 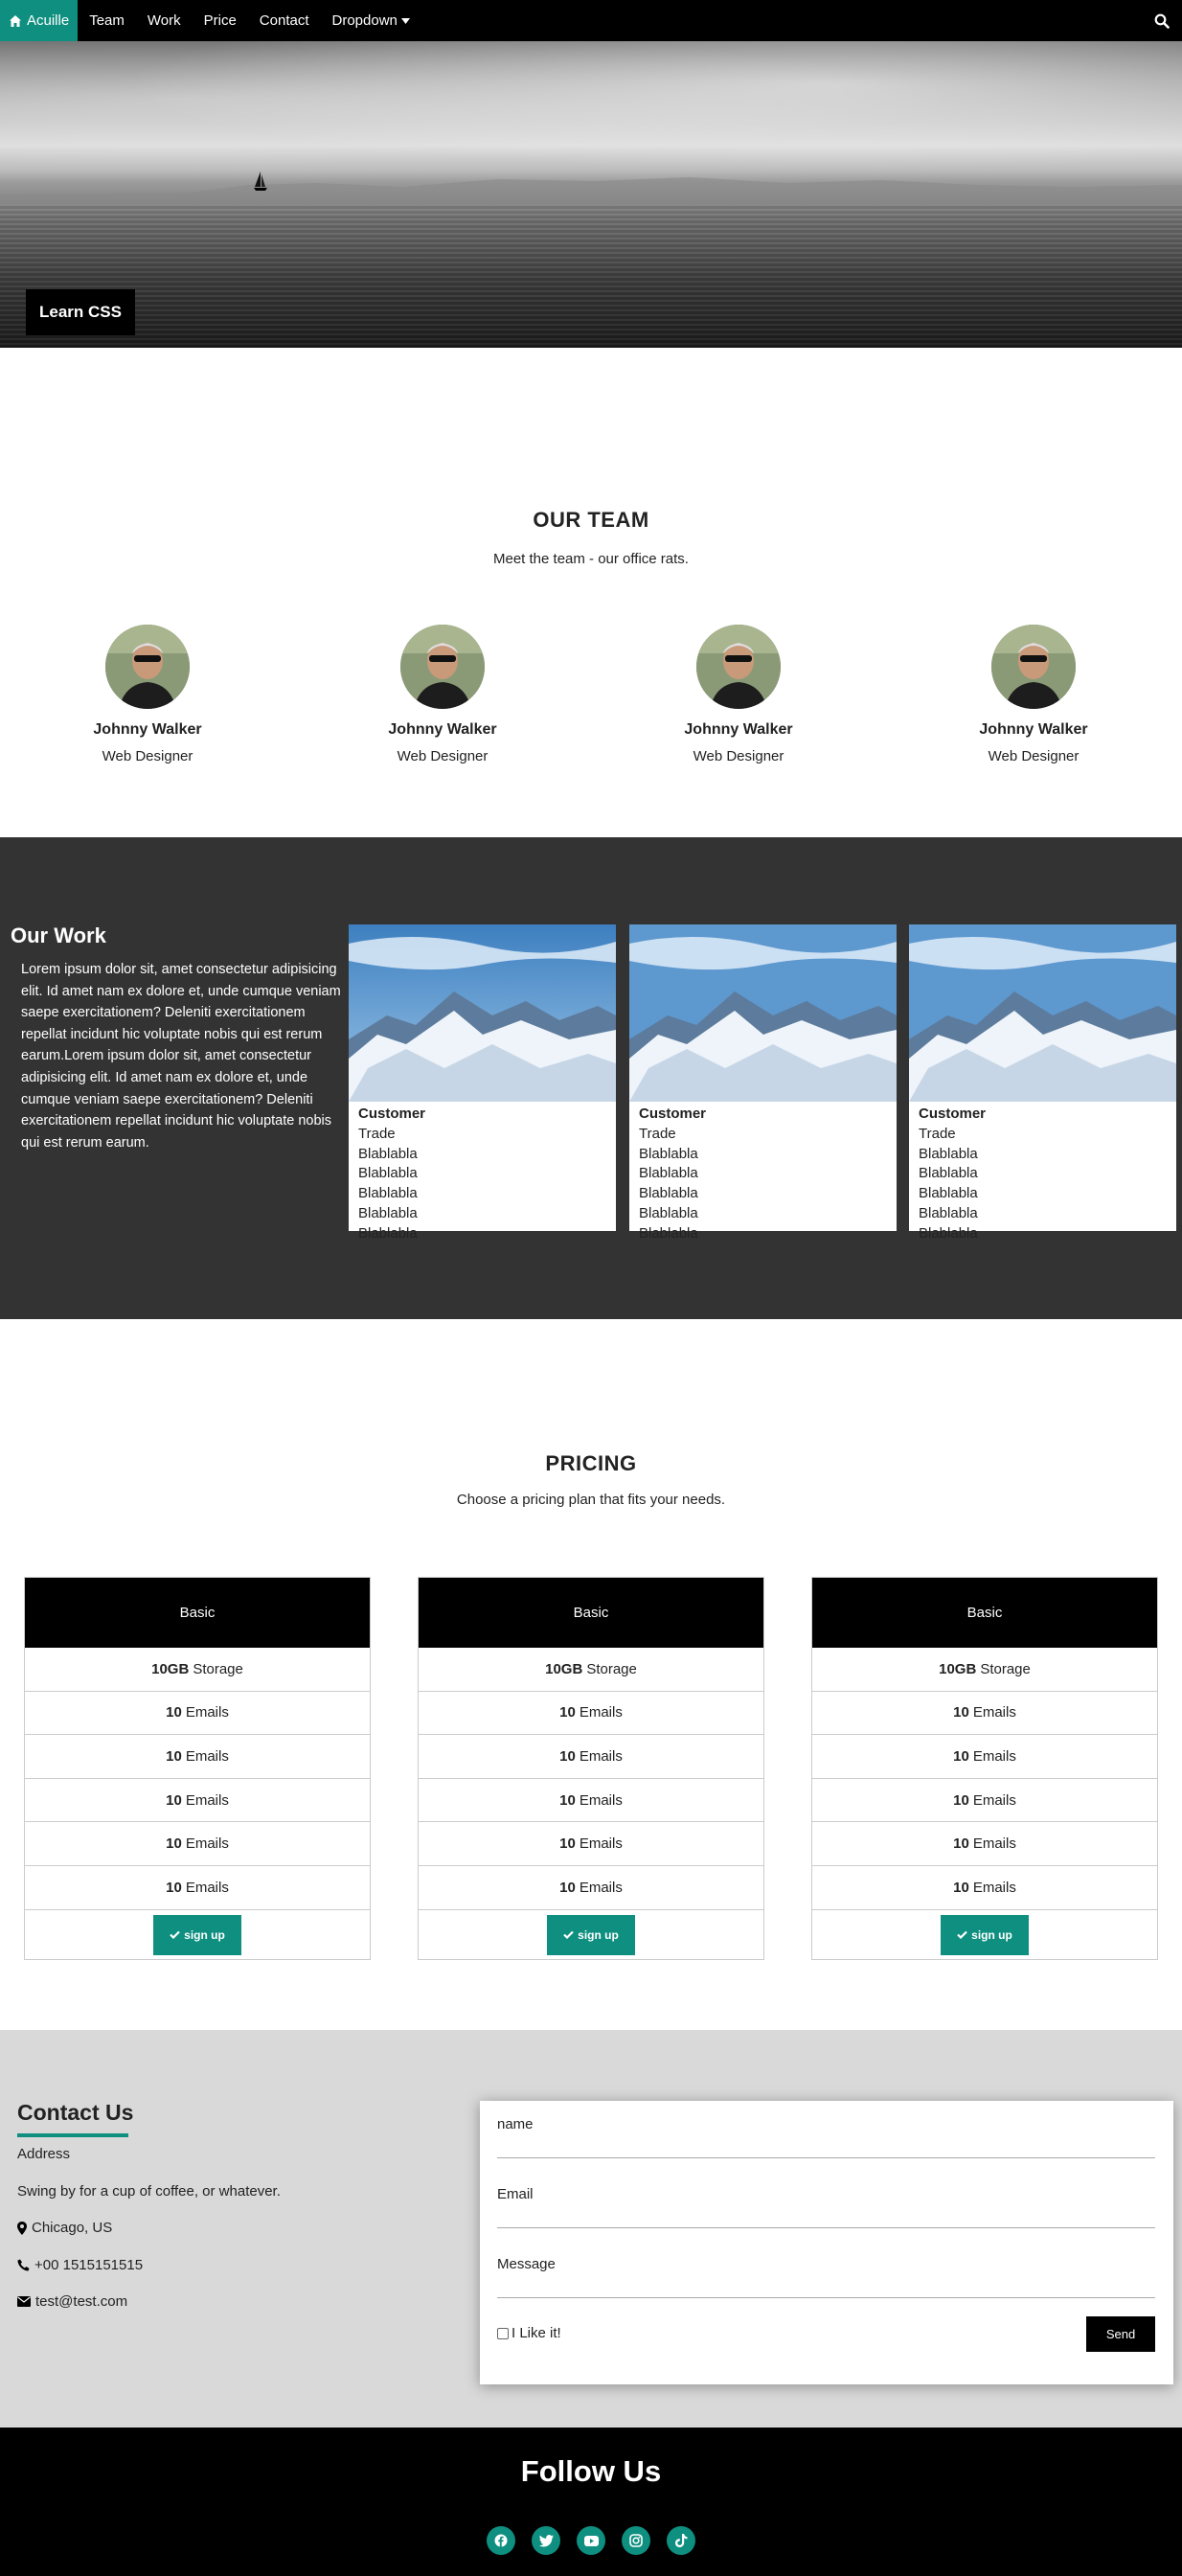 What do you see at coordinates (501, 2540) in the screenshot?
I see `facebook-icon` at bounding box center [501, 2540].